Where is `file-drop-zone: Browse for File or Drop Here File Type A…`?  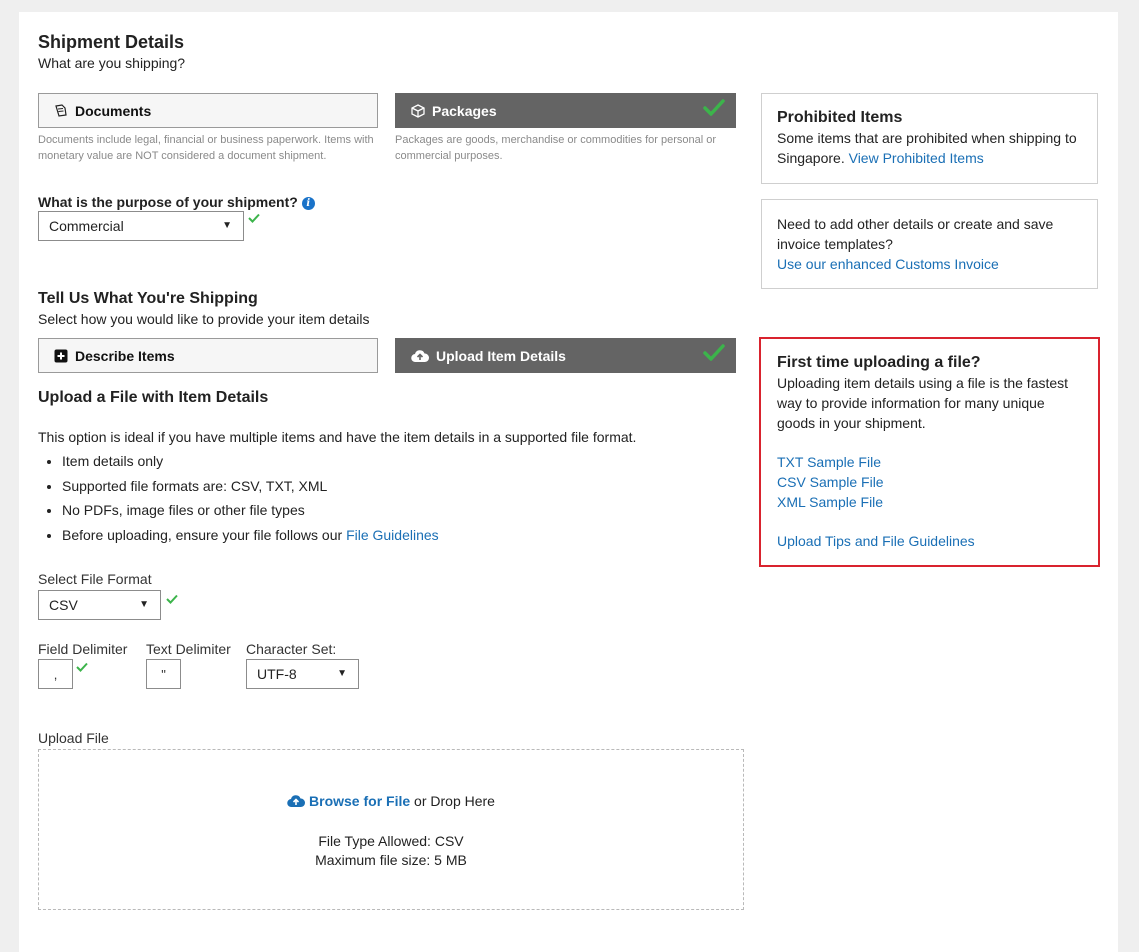
file-drop-zone: Browse for File or Drop Here File Type A… is located at coordinates (391, 829).